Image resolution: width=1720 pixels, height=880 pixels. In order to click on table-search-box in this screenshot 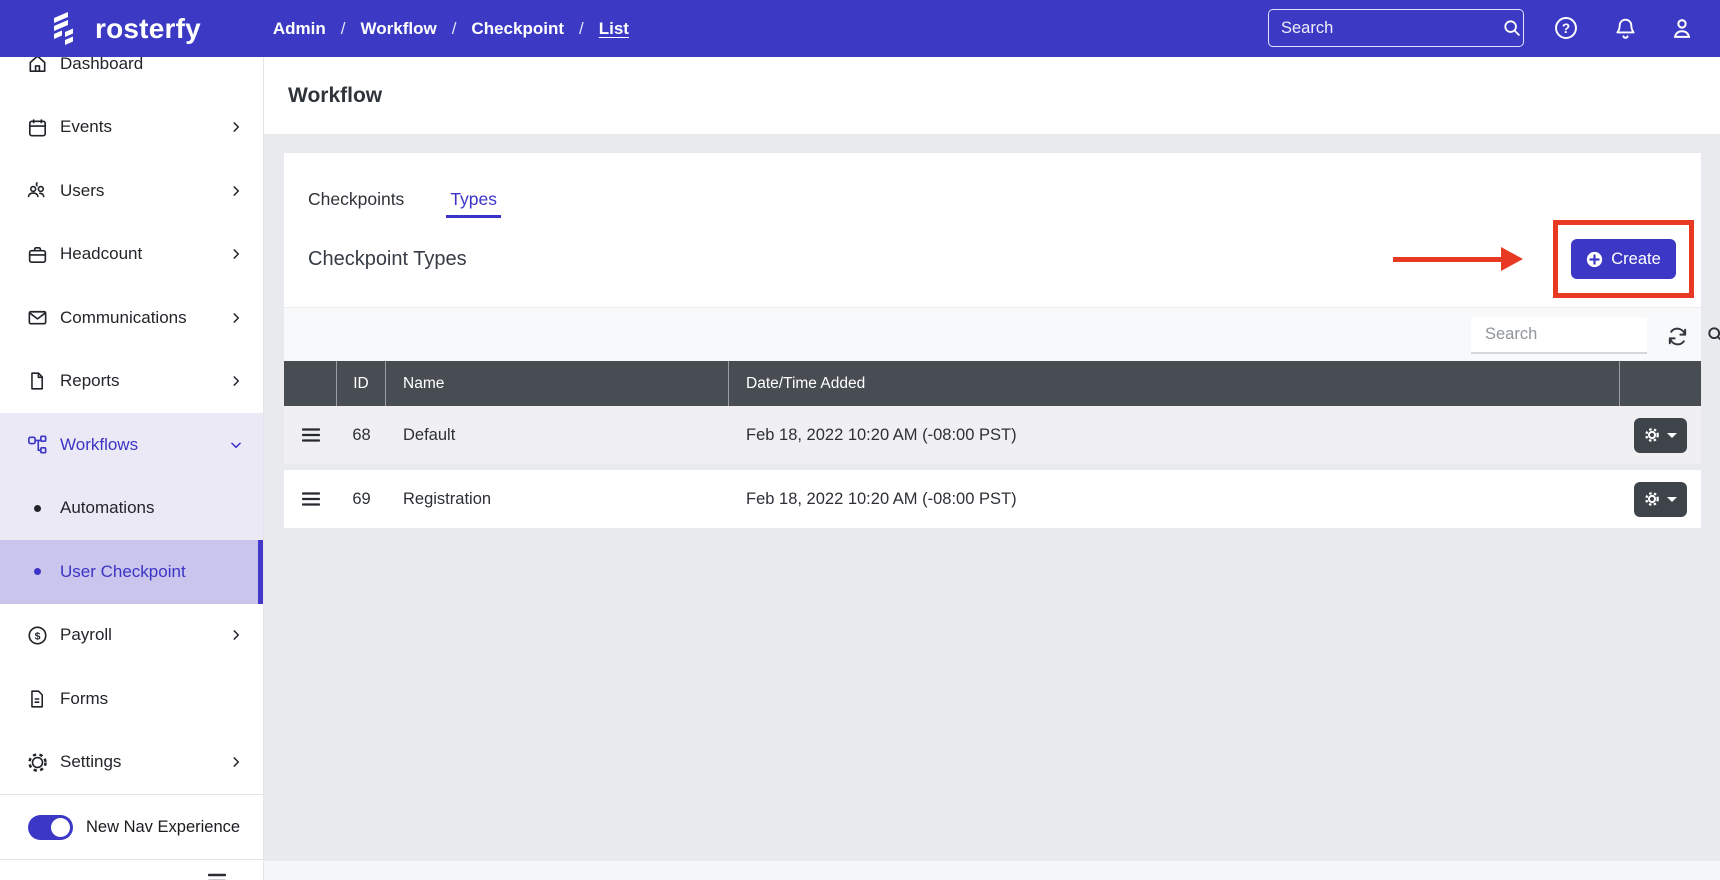, I will do `click(1595, 335)`.